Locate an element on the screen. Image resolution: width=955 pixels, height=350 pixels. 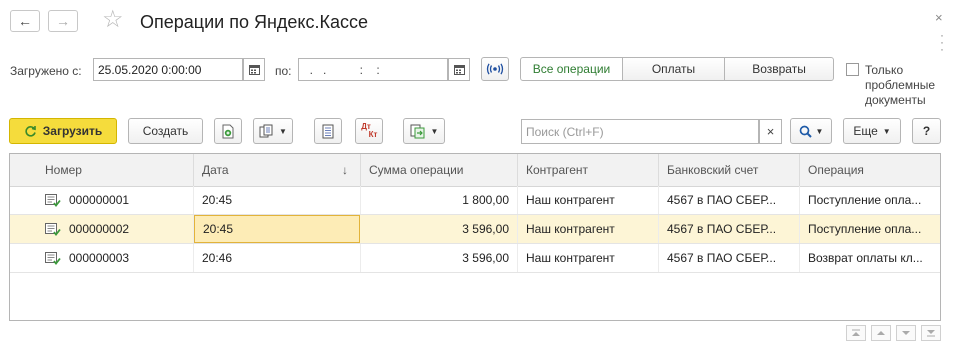
more-button: Еще ▼ is located at coordinates (872, 131).